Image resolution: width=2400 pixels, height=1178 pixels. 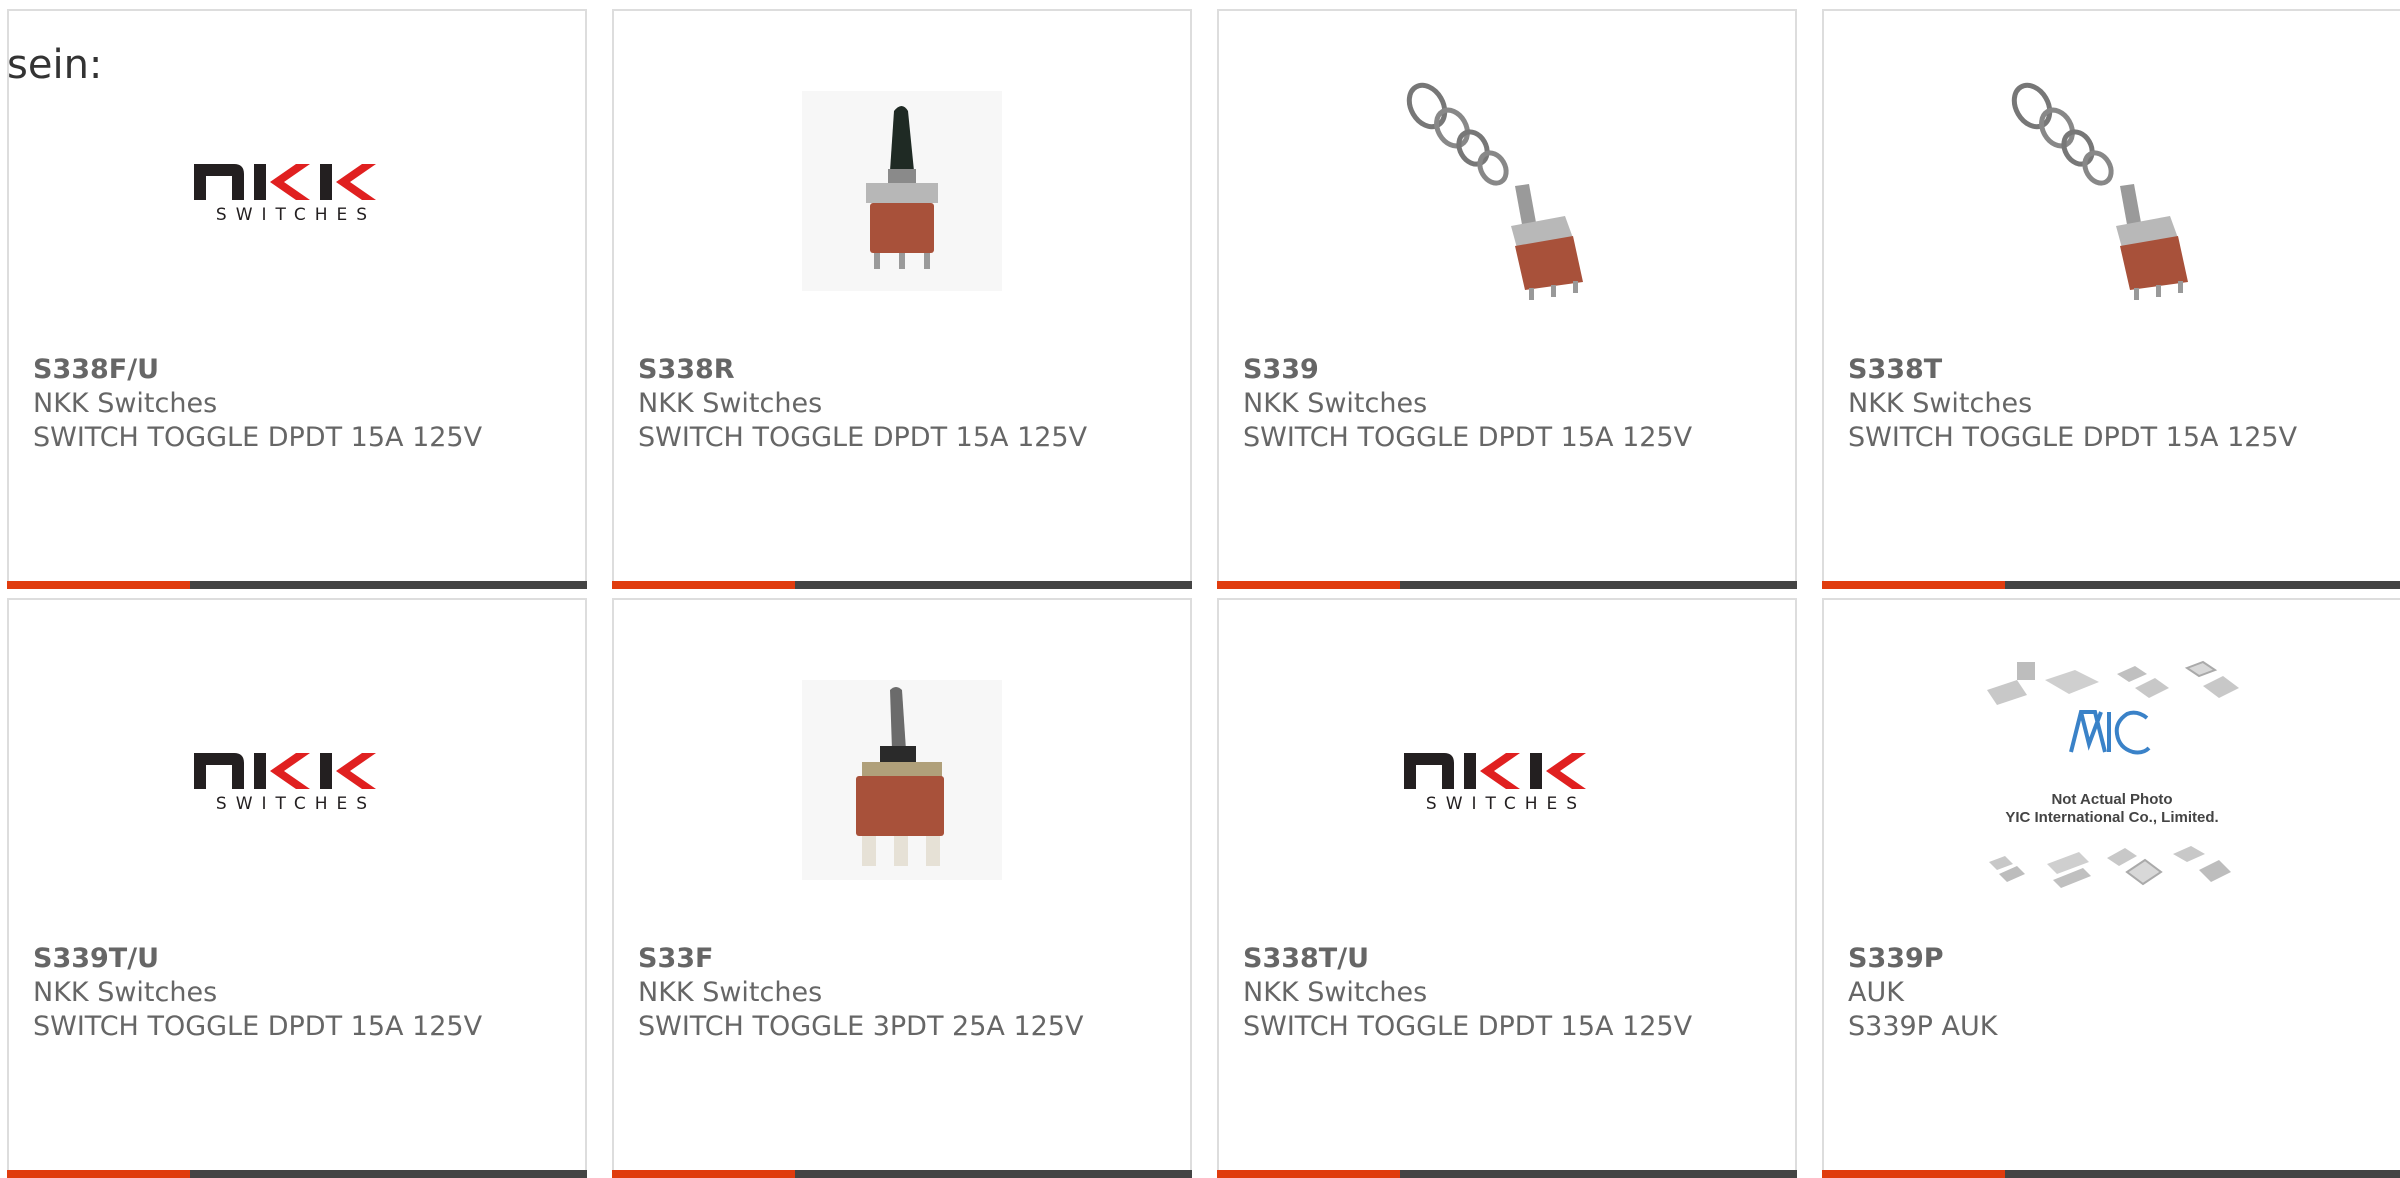 I want to click on part-number: S338T/U, so click(x=1514, y=959).